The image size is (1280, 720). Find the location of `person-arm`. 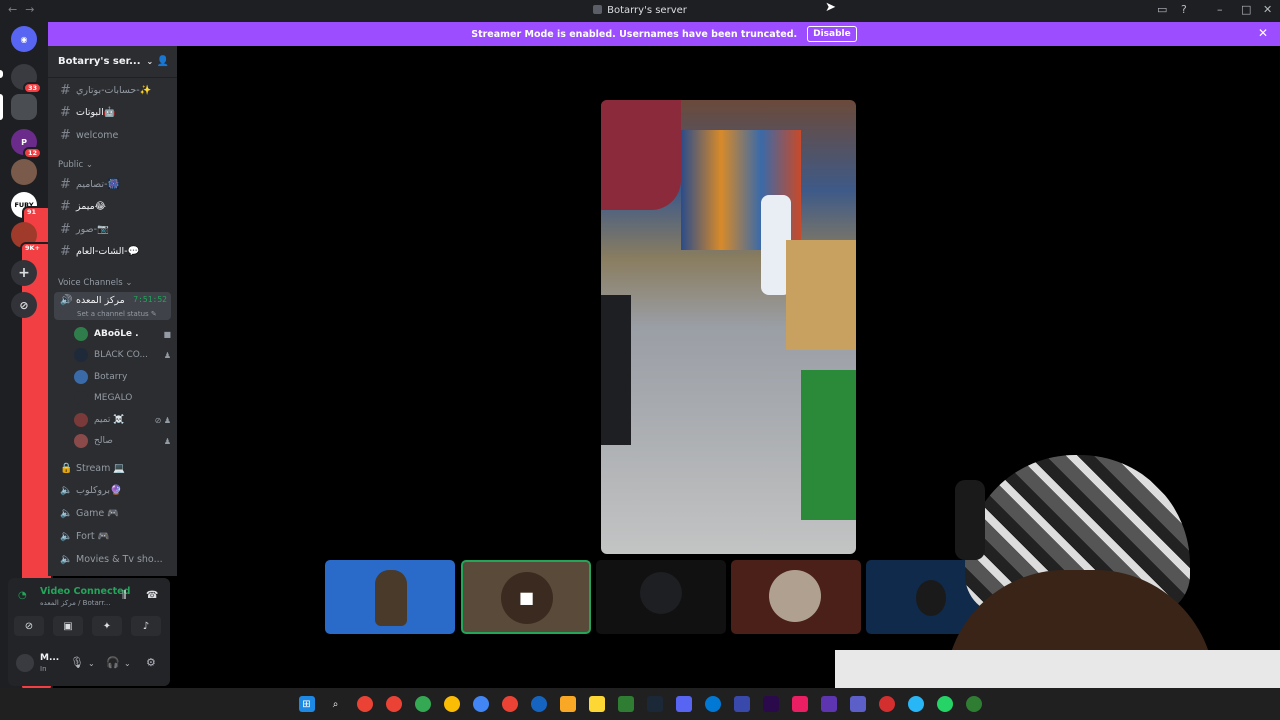

person-arm is located at coordinates (641, 155).